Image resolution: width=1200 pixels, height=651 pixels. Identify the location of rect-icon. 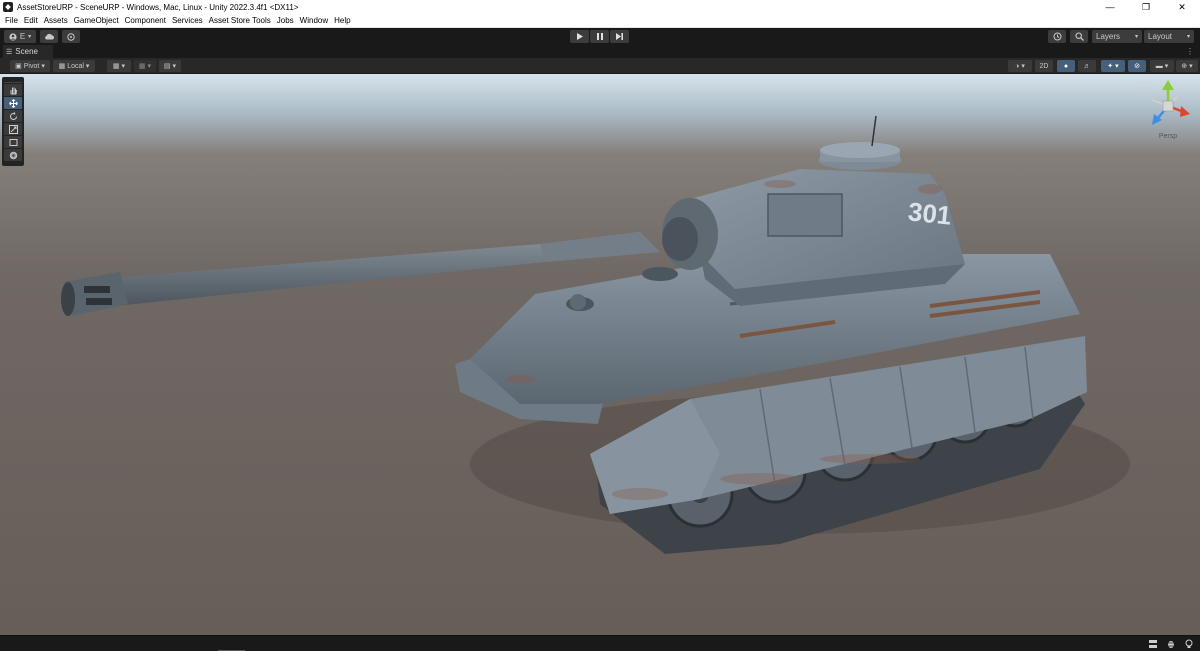
(13, 142).